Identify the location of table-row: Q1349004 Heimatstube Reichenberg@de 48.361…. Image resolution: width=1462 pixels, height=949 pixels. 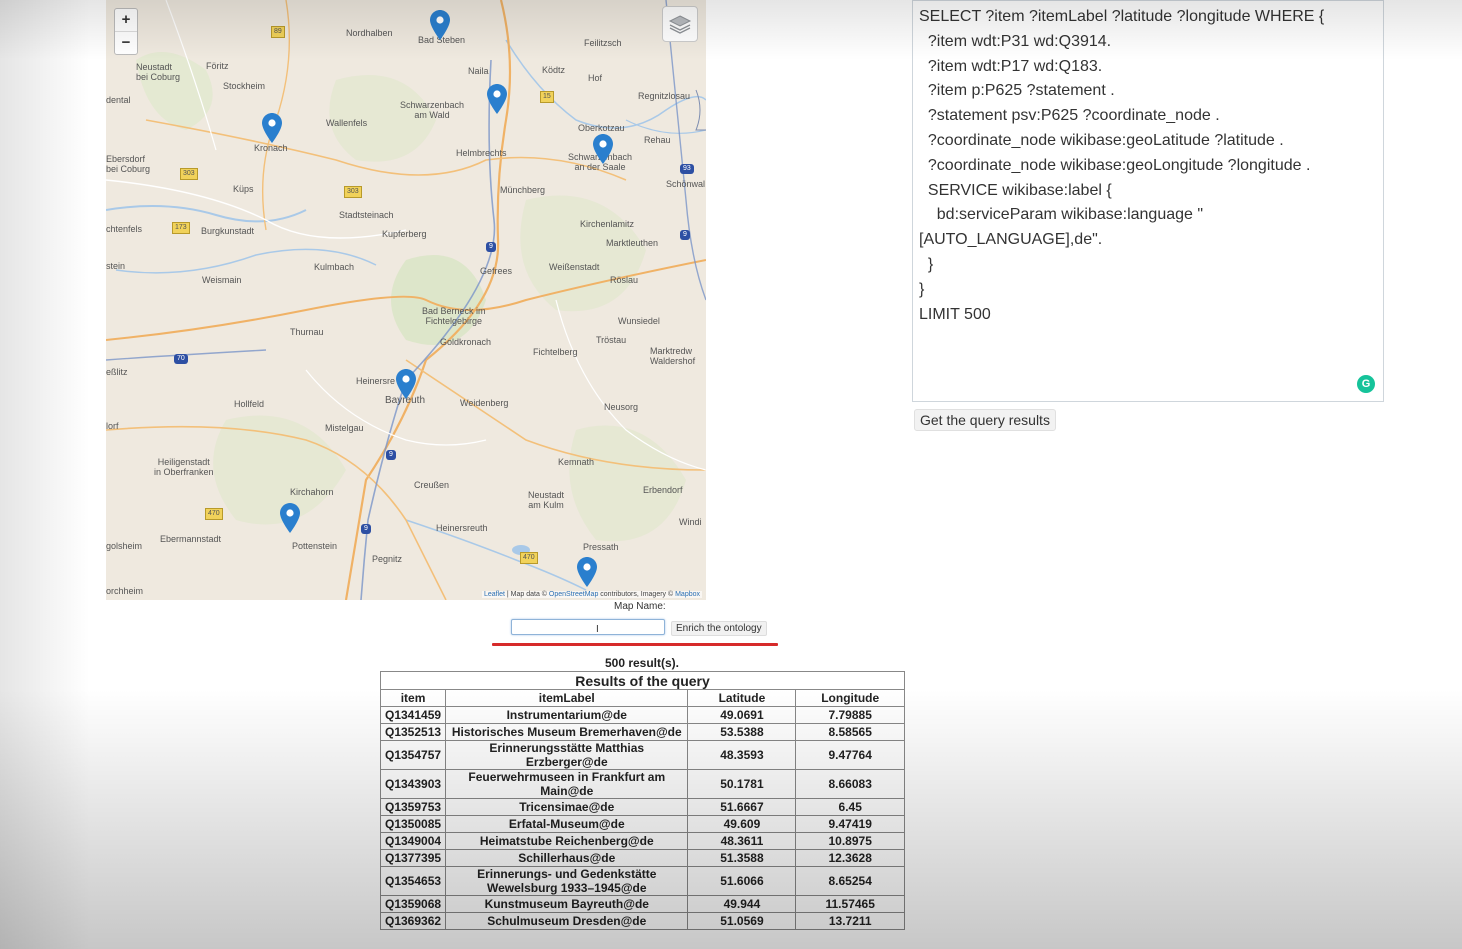
(642, 841).